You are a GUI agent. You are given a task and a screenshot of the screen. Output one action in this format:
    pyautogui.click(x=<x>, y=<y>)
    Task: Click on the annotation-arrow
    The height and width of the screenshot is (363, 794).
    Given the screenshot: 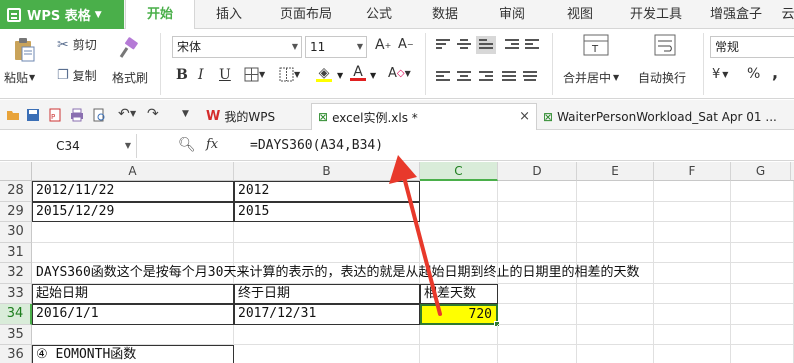 What is the action you would take?
    pyautogui.click(x=415, y=235)
    